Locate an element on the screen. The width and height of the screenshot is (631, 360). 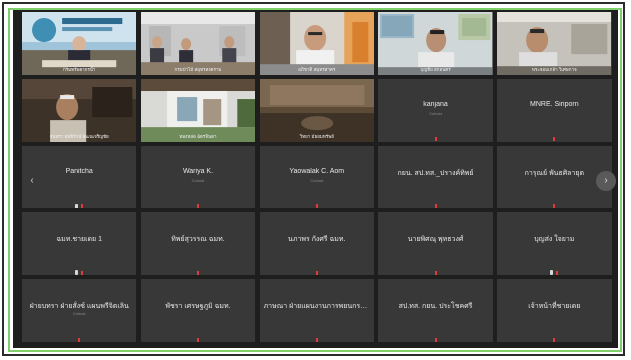
participant-tile: นภาพร กังศรี ฉมท. is located at coordinates (316, 244).